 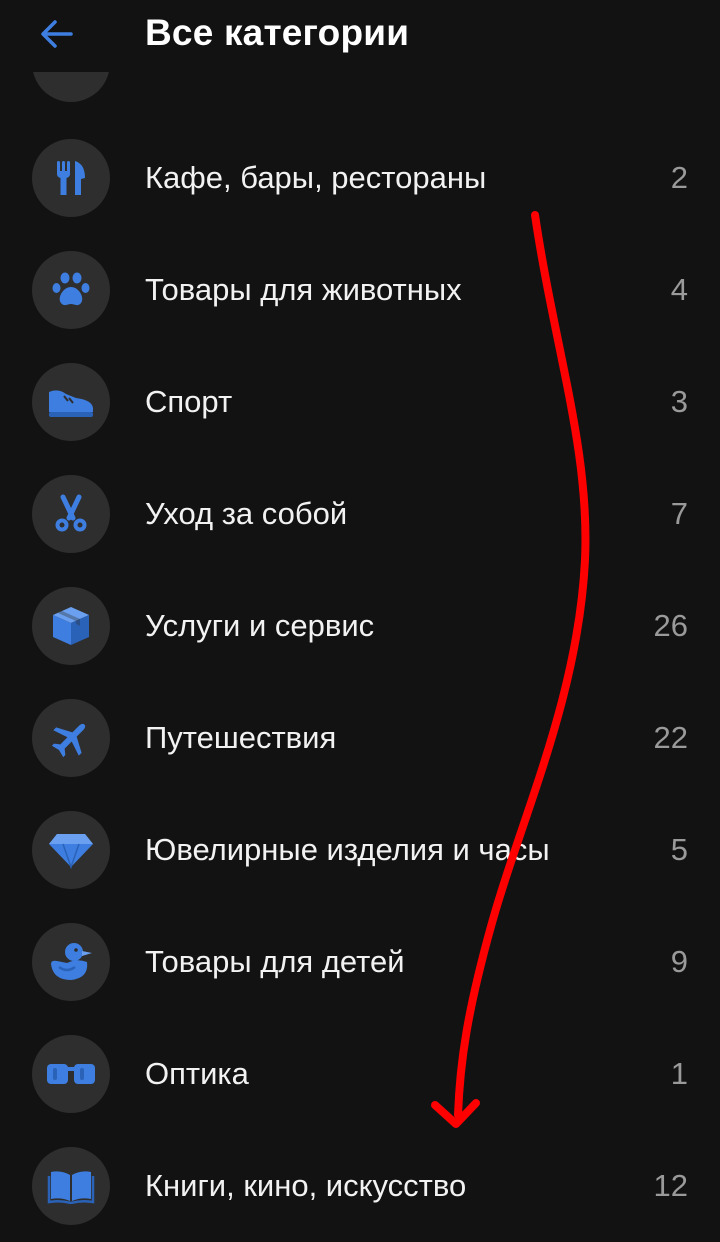 I want to click on category-row-selfcare: Уход за собой 7, so click(x=360, y=514).